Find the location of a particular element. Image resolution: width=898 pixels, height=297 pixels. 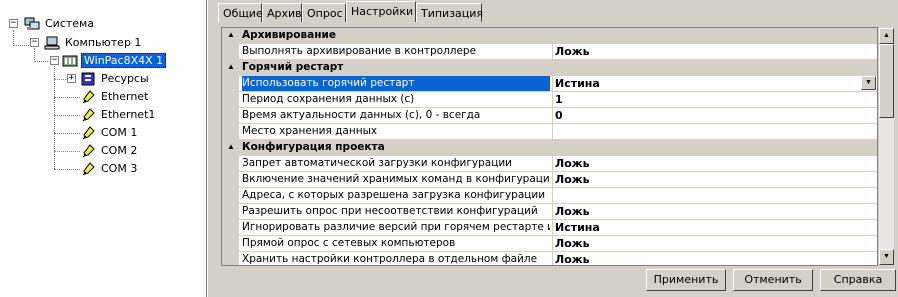

property-name: Прямой опрос с сетевых компьютеров is located at coordinates (349, 243).